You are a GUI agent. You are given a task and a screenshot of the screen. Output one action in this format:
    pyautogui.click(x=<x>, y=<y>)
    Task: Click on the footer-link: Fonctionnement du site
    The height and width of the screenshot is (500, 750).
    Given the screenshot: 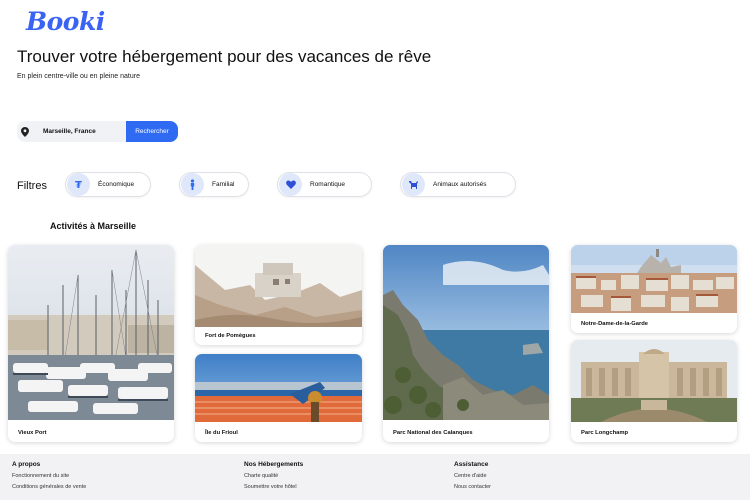 What is the action you would take?
    pyautogui.click(x=49, y=476)
    